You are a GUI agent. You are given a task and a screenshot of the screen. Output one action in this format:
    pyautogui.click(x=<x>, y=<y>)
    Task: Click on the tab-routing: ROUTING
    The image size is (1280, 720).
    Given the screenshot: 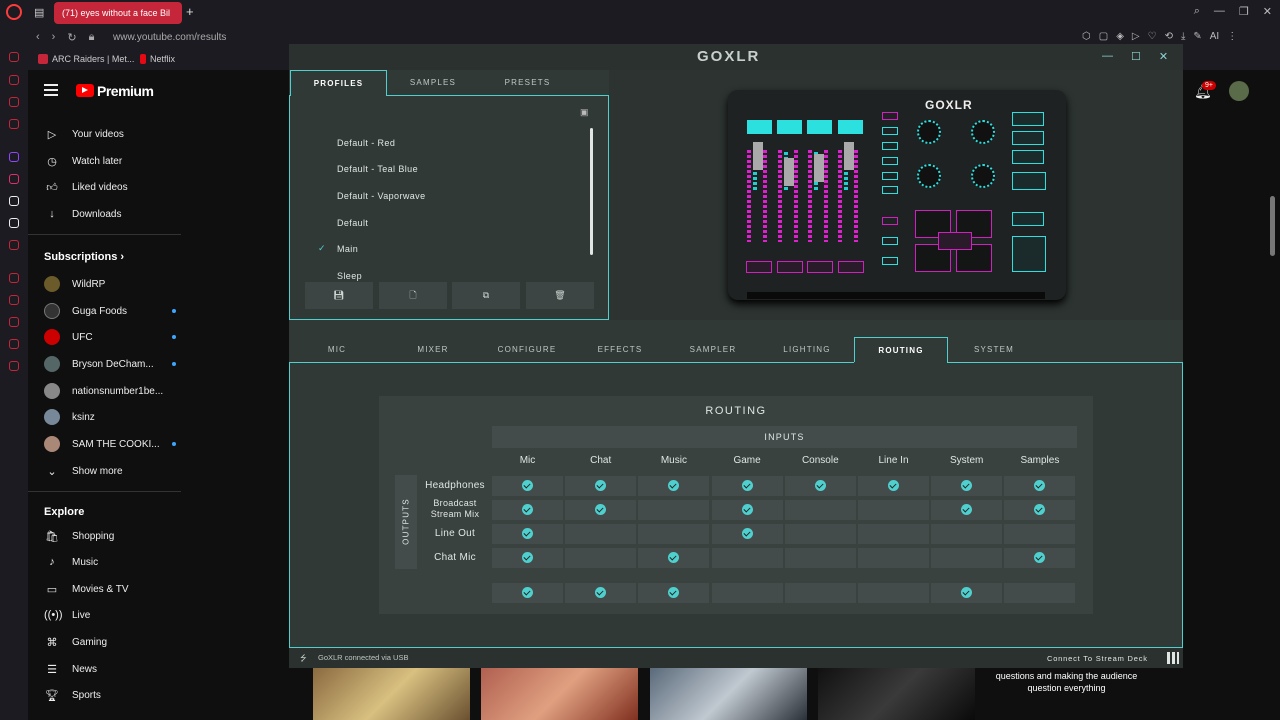 What is the action you would take?
    pyautogui.click(x=901, y=350)
    